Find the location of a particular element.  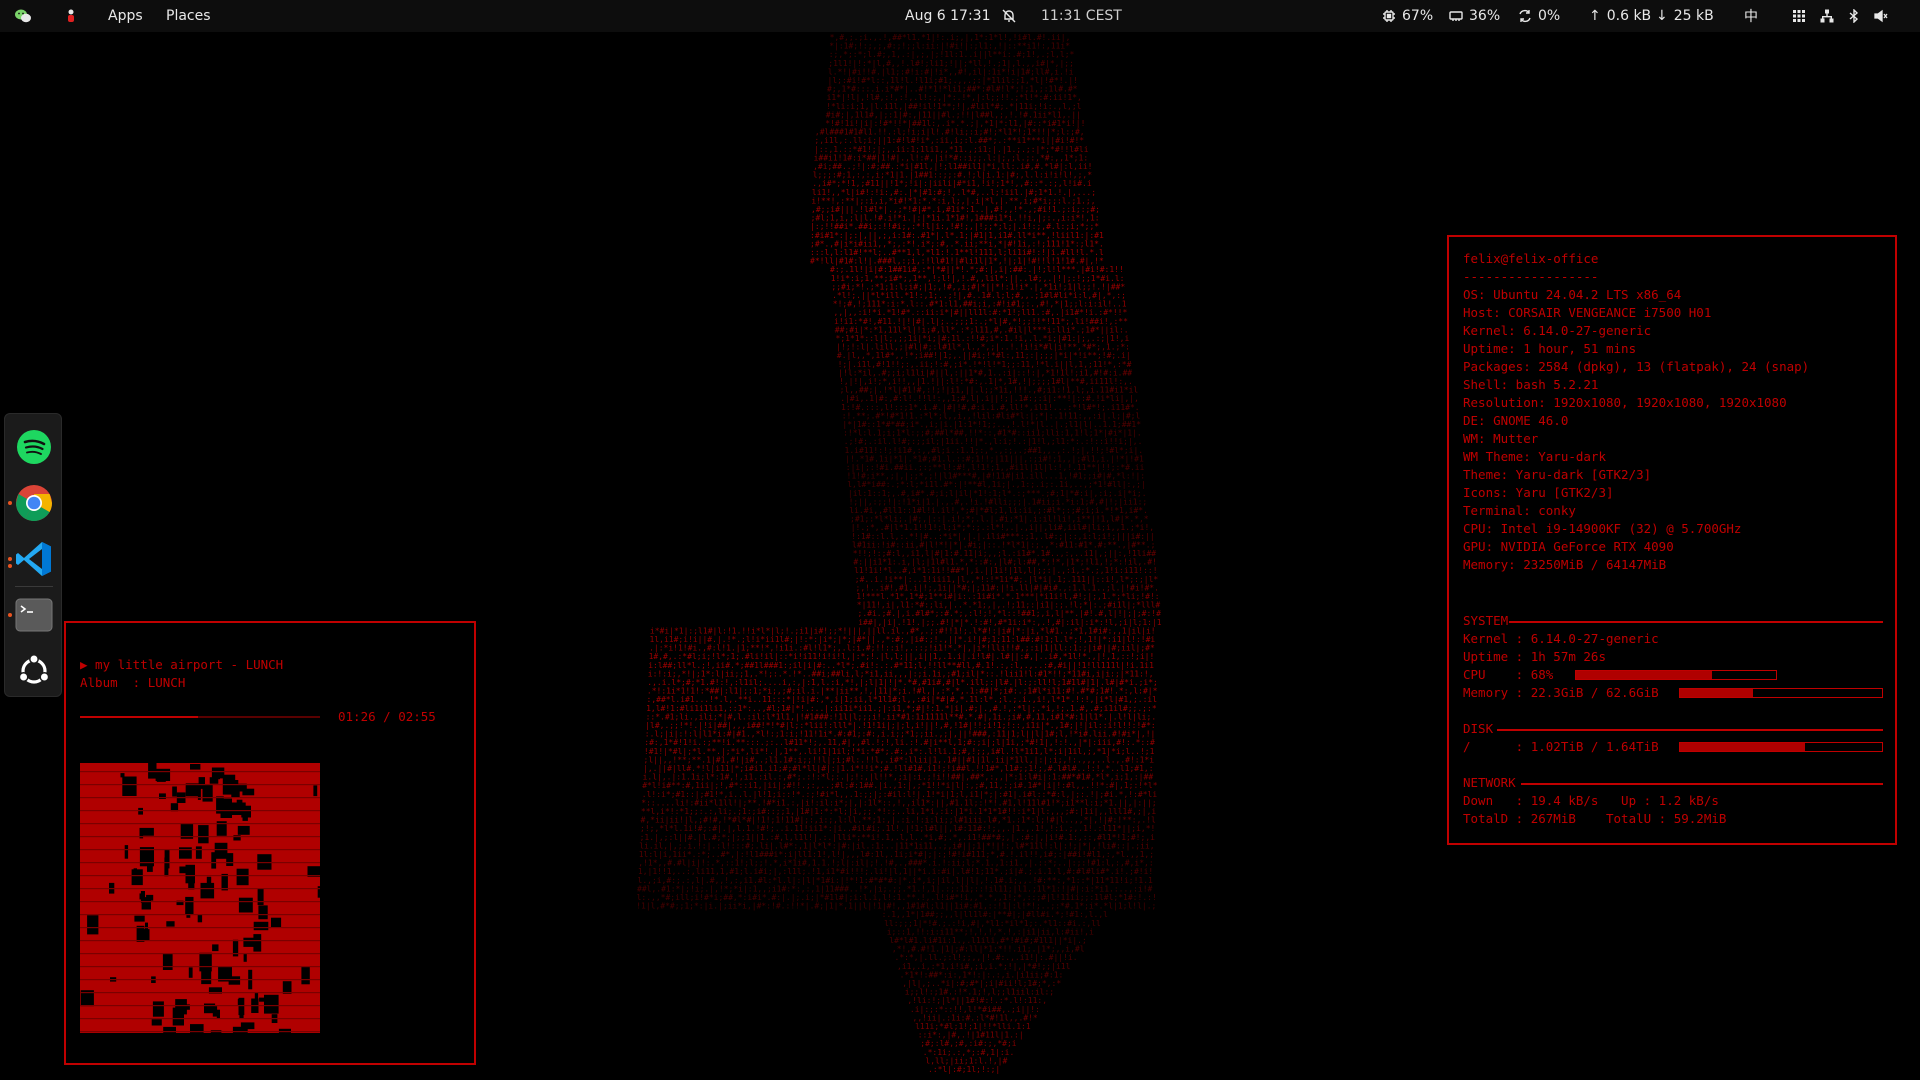

neofetch-line: GPU: NVIDIA GeForce RTX 4090 is located at coordinates (1568, 546).